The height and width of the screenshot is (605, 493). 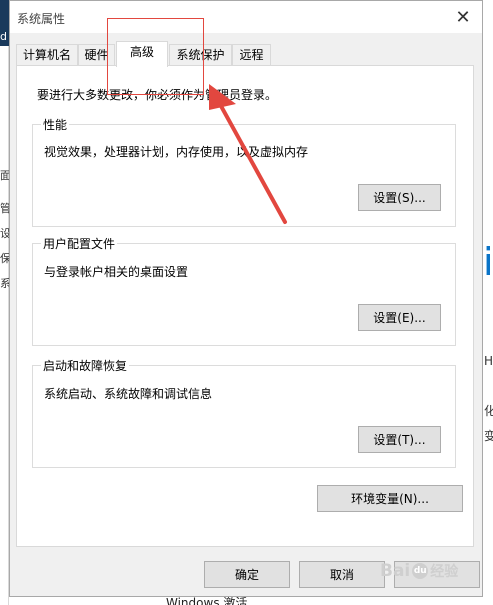 What do you see at coordinates (420, 571) in the screenshot?
I see `paw-icon: du` at bounding box center [420, 571].